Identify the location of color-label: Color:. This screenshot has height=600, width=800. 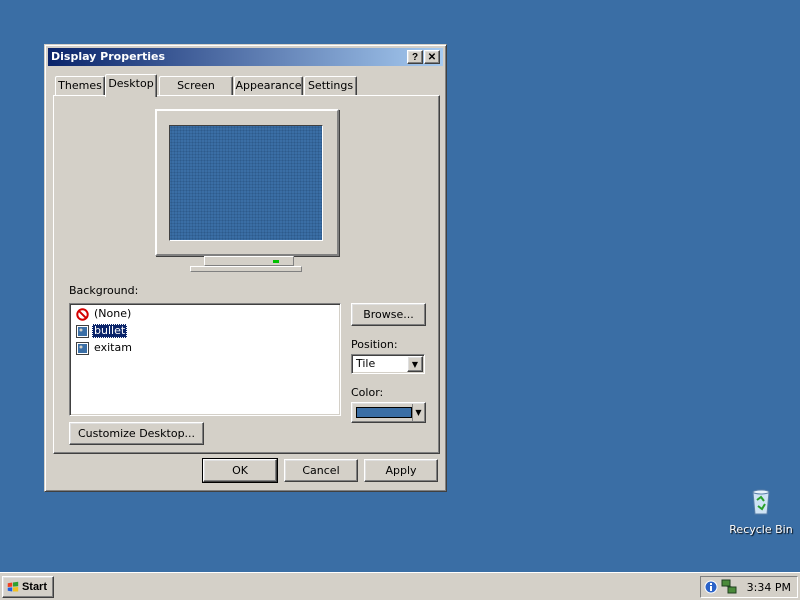
(367, 392).